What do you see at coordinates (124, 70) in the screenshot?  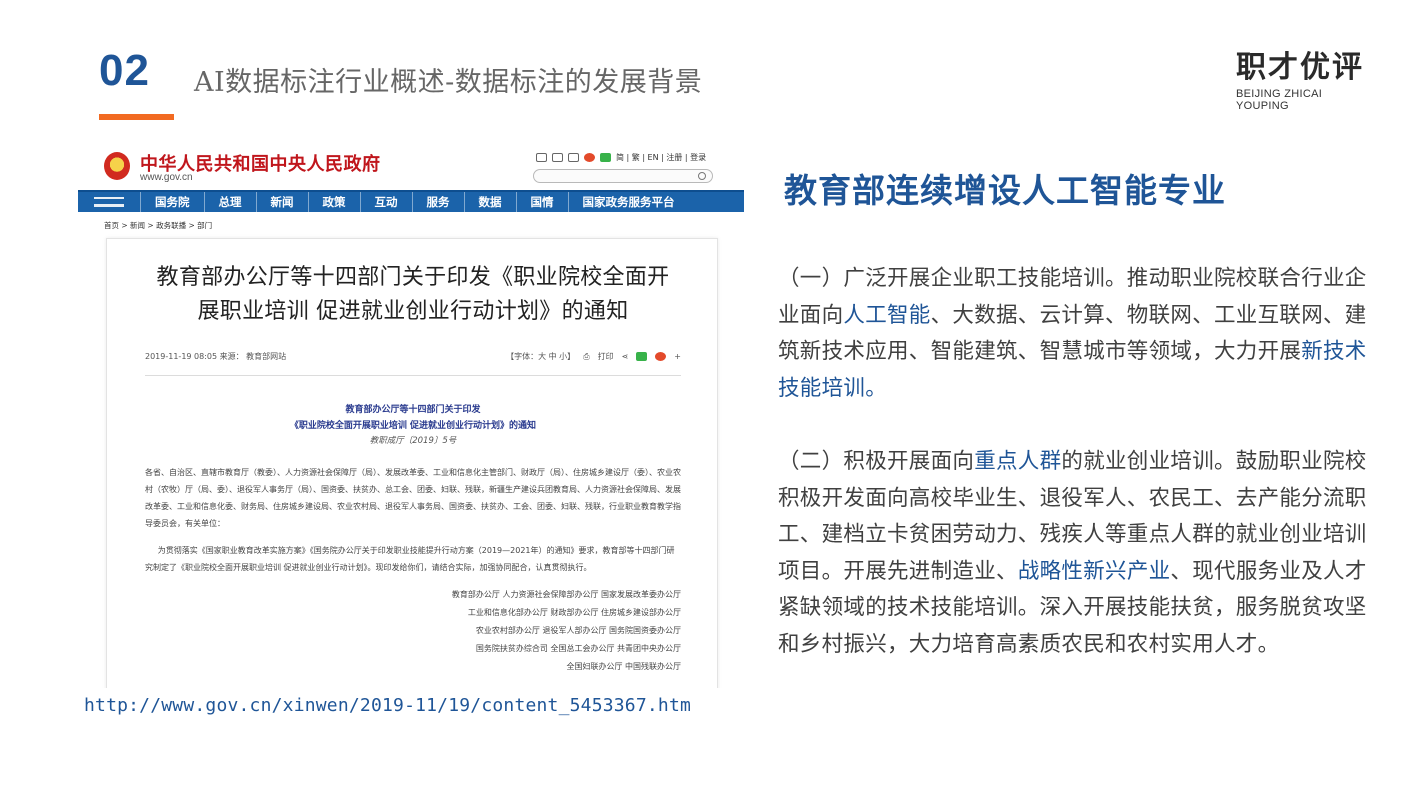 I see `slide-number: 02` at bounding box center [124, 70].